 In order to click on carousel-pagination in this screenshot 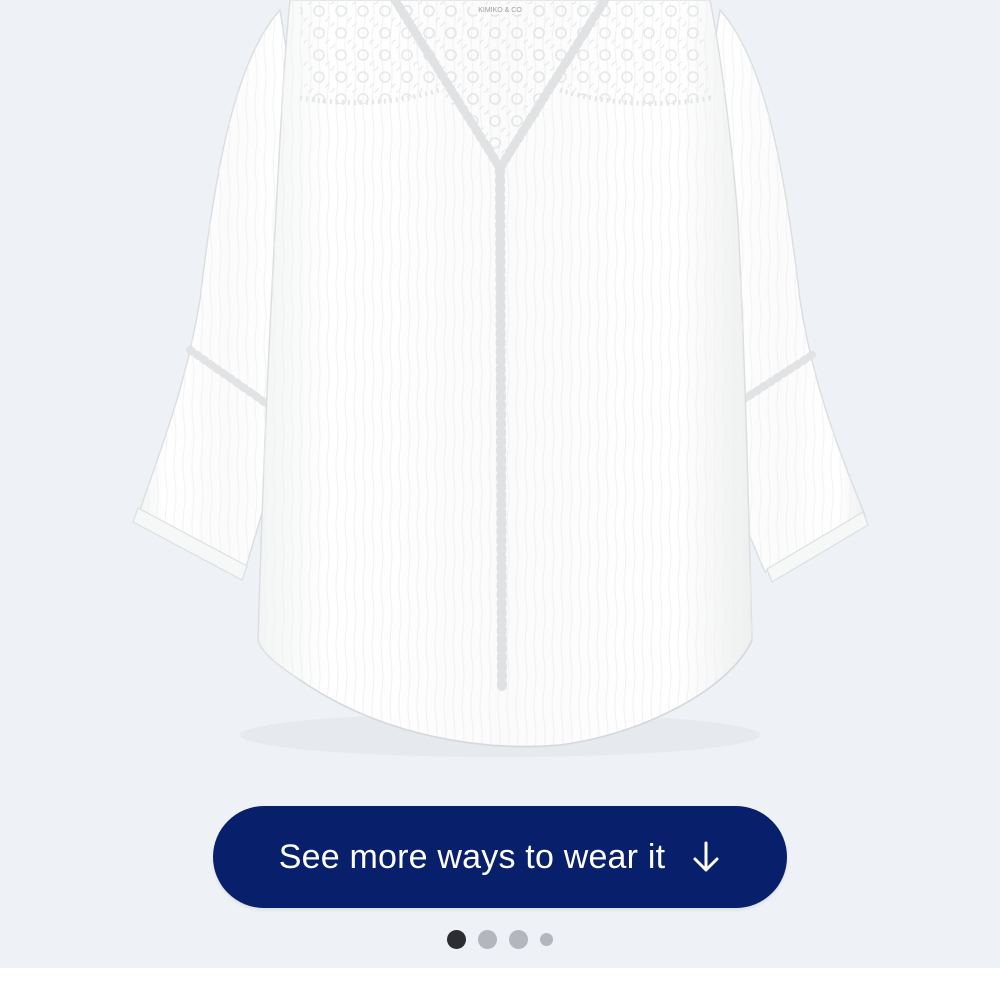, I will do `click(500, 939)`.